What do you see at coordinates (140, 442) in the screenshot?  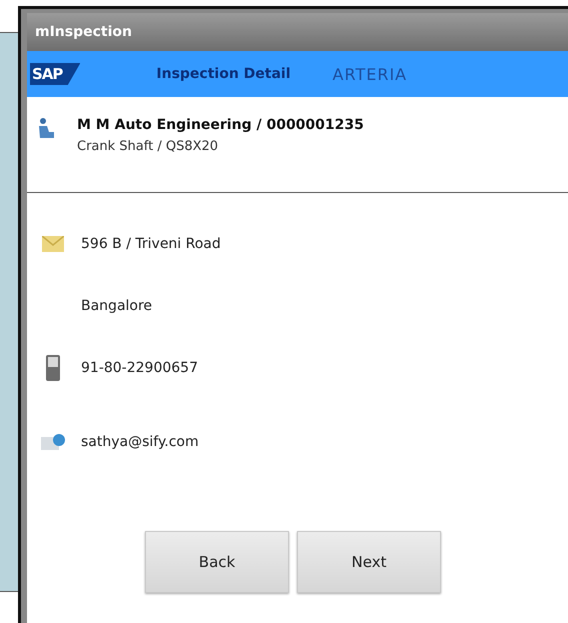 I see `detail-text: sathya@sify.com` at bounding box center [140, 442].